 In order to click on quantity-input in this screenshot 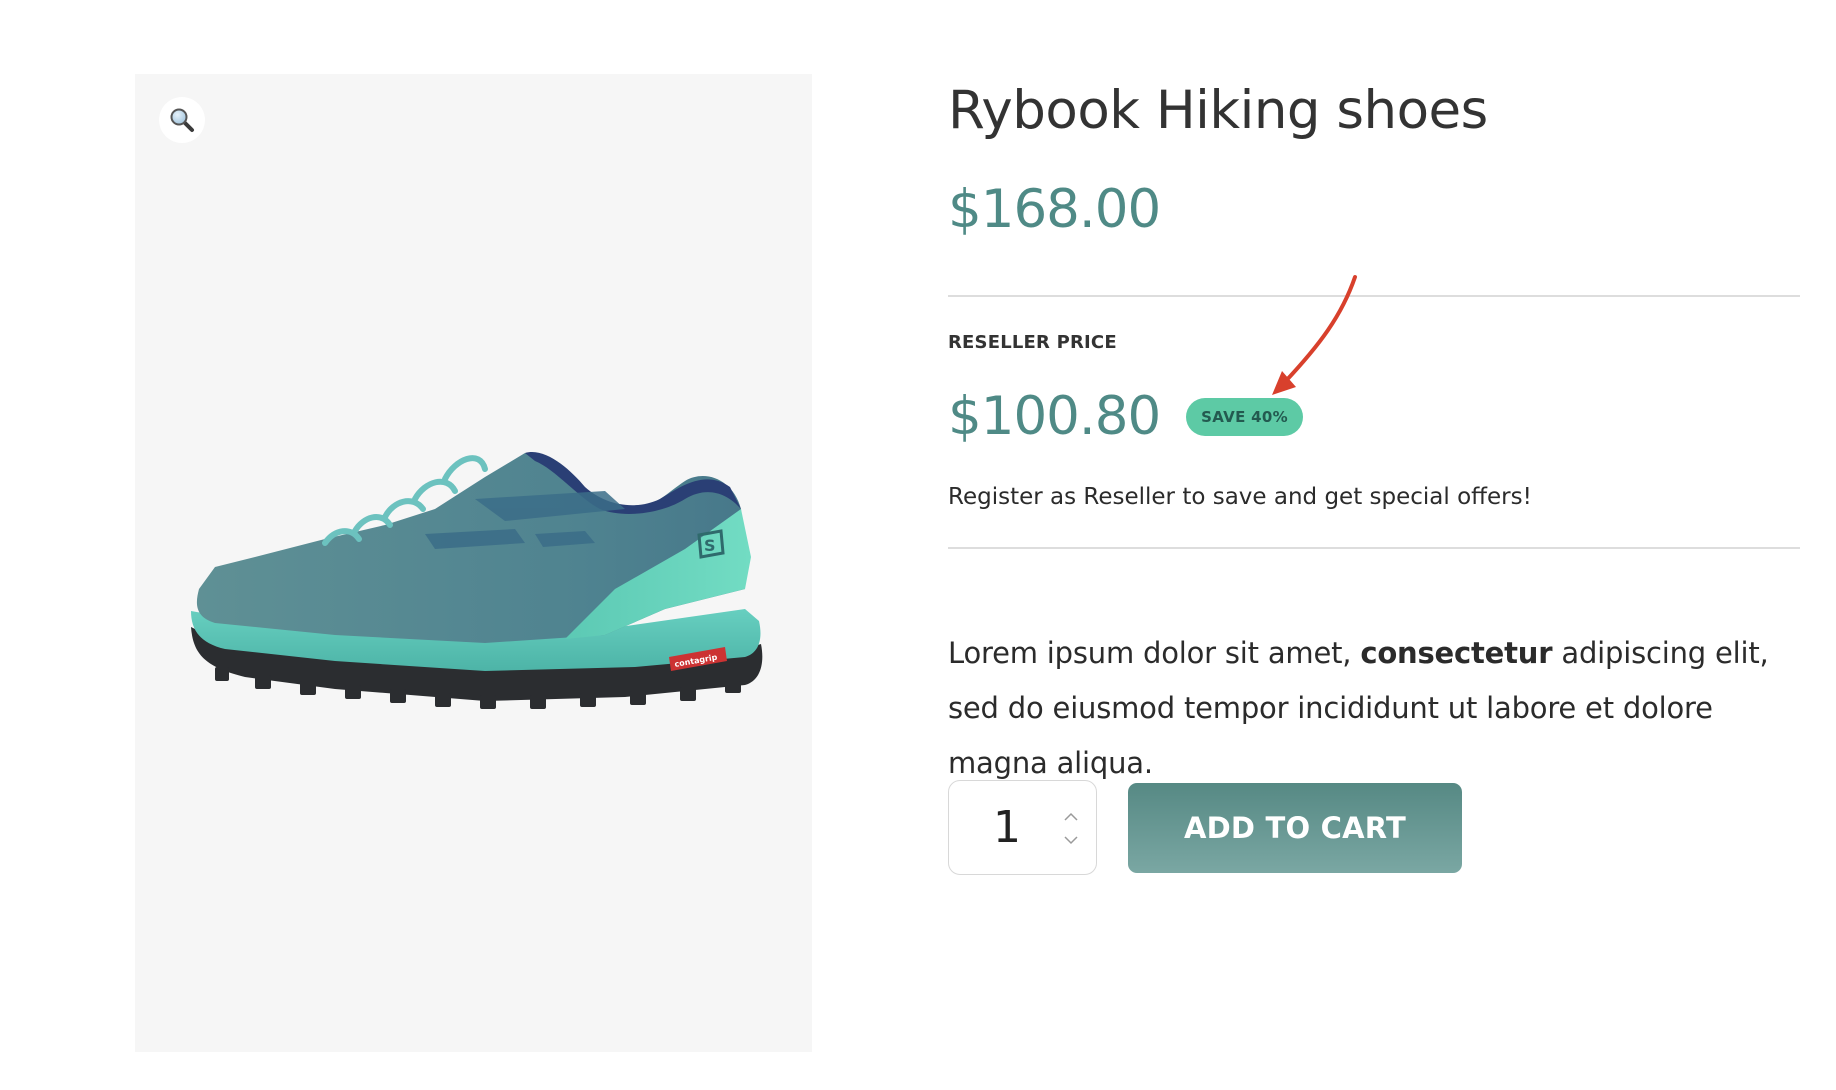, I will do `click(1007, 827)`.